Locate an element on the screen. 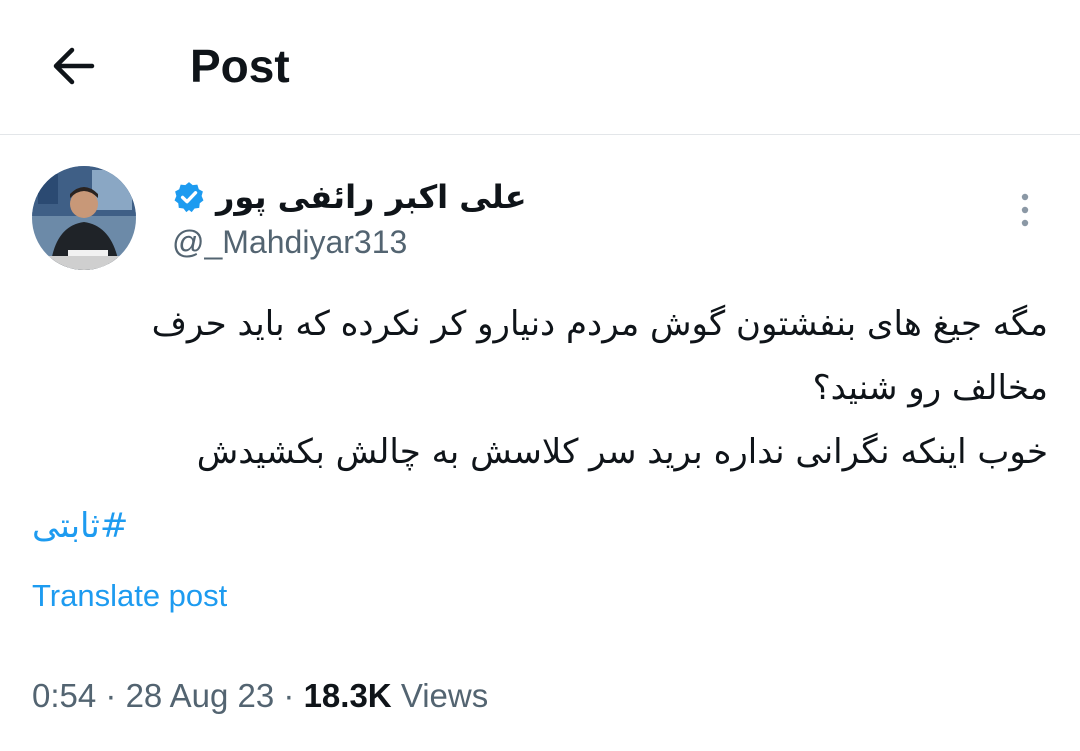 The height and width of the screenshot is (751, 1080). back-button is located at coordinates (74, 66).